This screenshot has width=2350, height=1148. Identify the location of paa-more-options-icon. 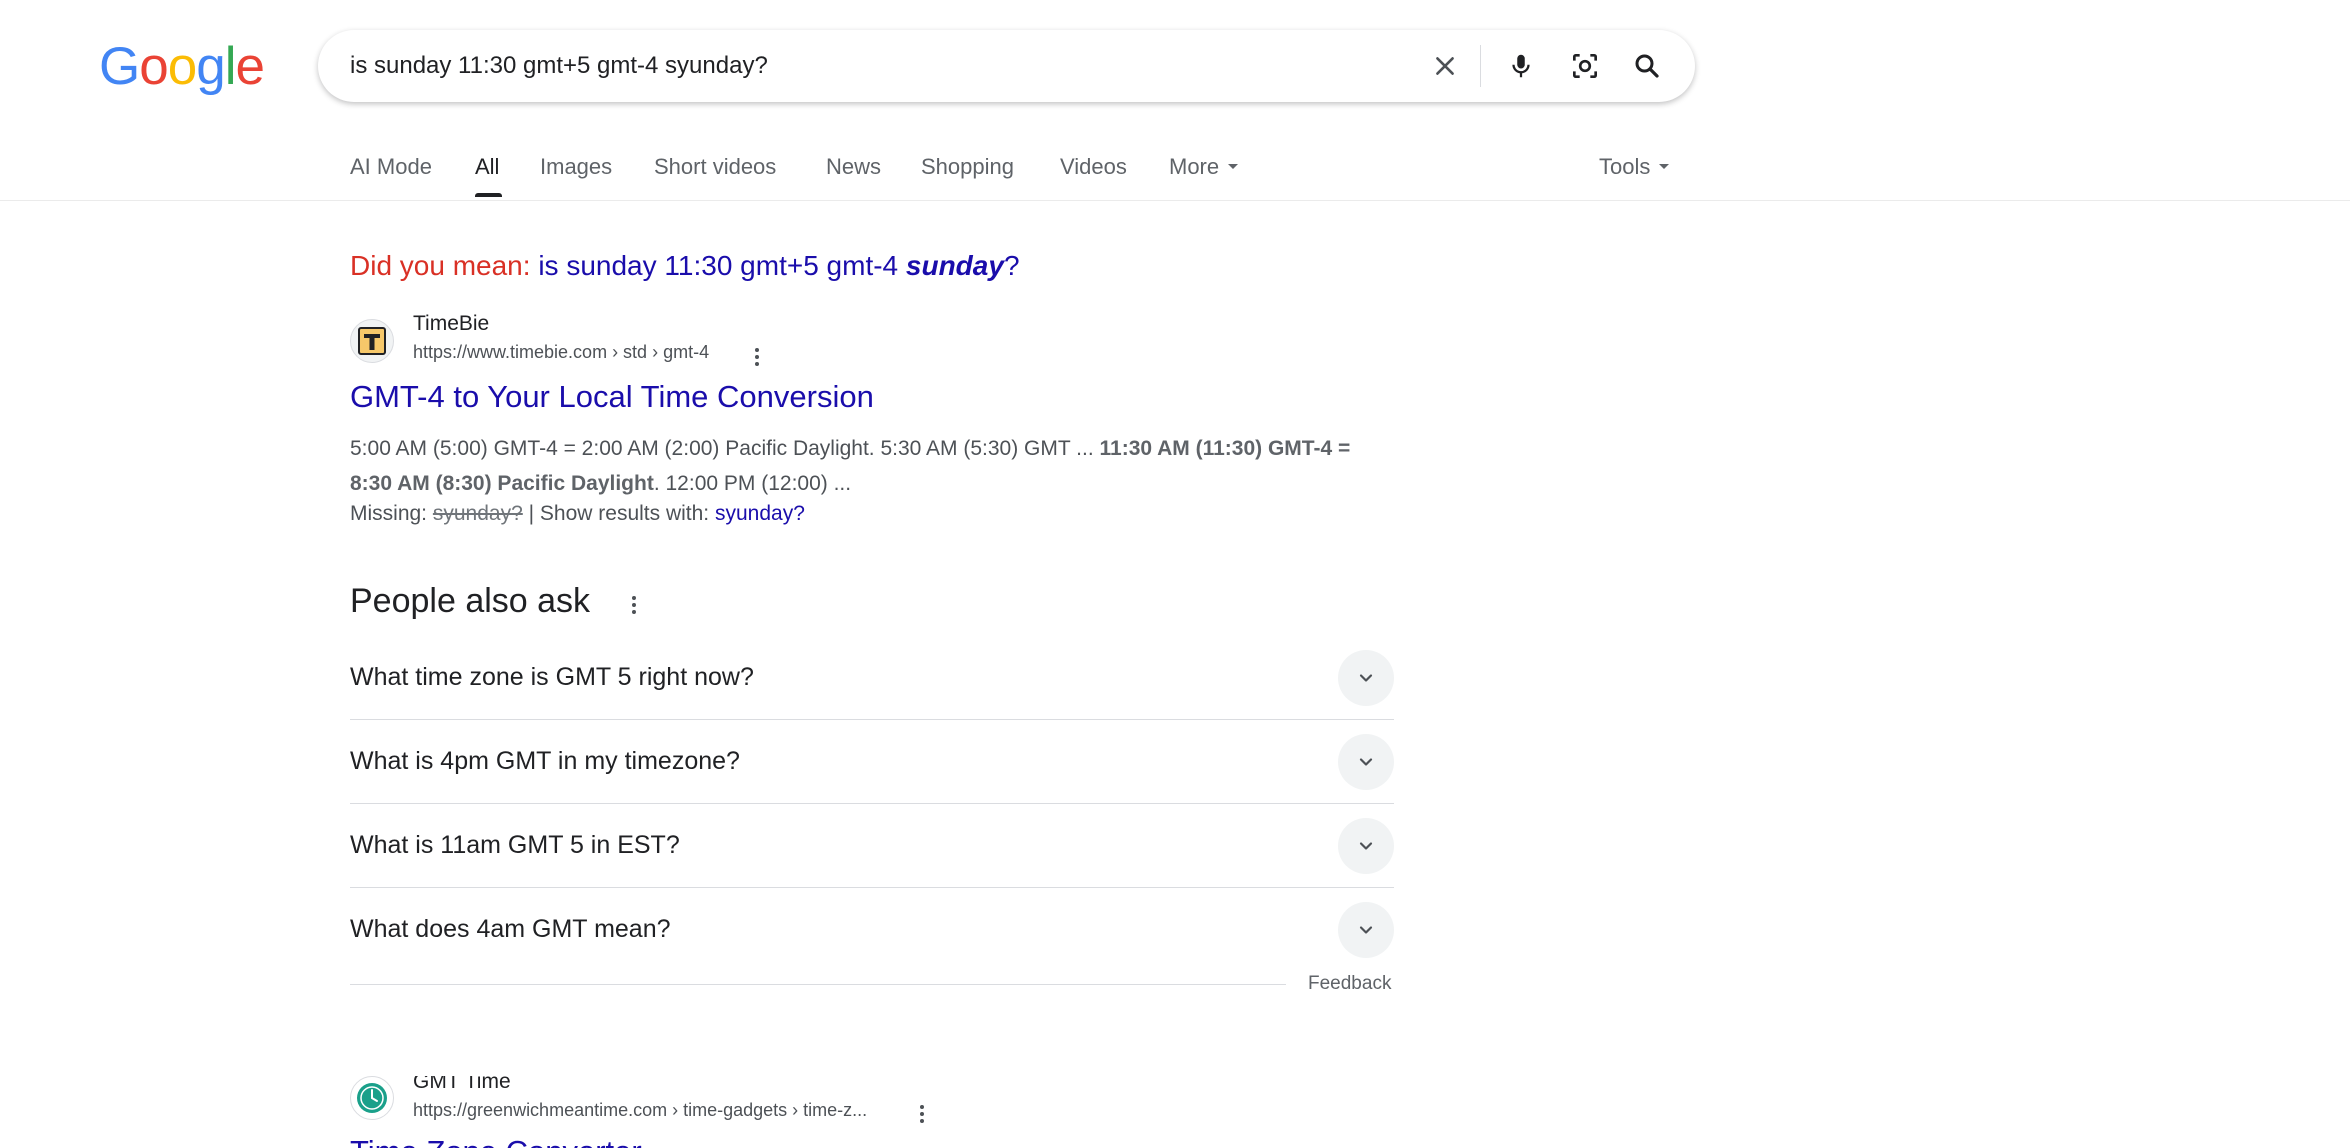
(634, 605).